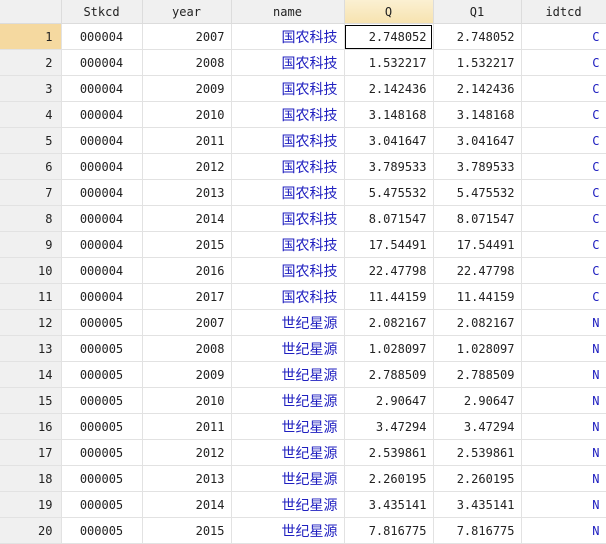 The height and width of the screenshot is (544, 606). What do you see at coordinates (477, 426) in the screenshot?
I see `cell-q1: 3.47294` at bounding box center [477, 426].